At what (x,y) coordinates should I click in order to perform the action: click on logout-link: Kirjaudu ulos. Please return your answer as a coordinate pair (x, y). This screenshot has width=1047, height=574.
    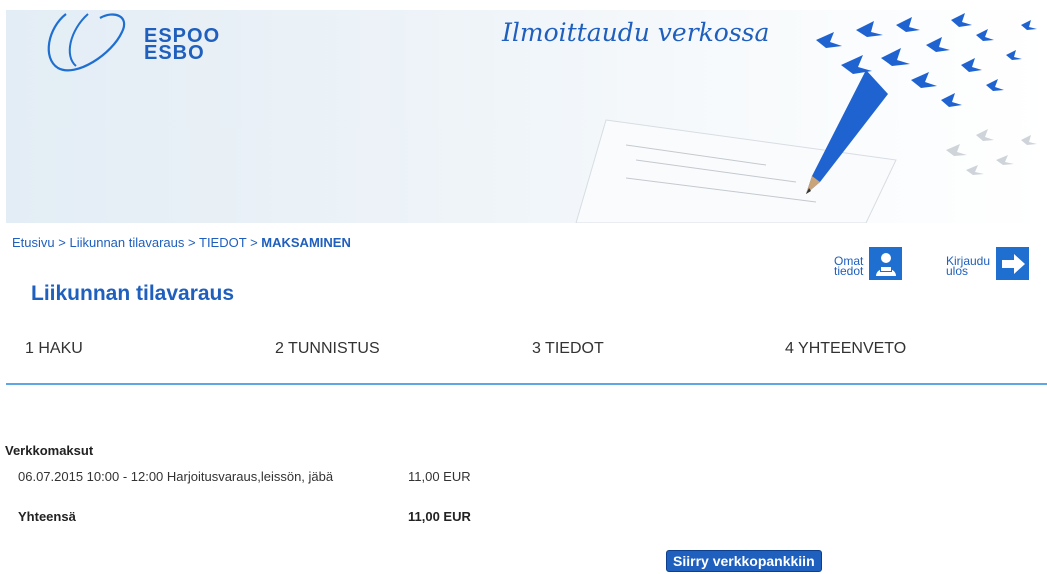
    Looking at the image, I should click on (988, 263).